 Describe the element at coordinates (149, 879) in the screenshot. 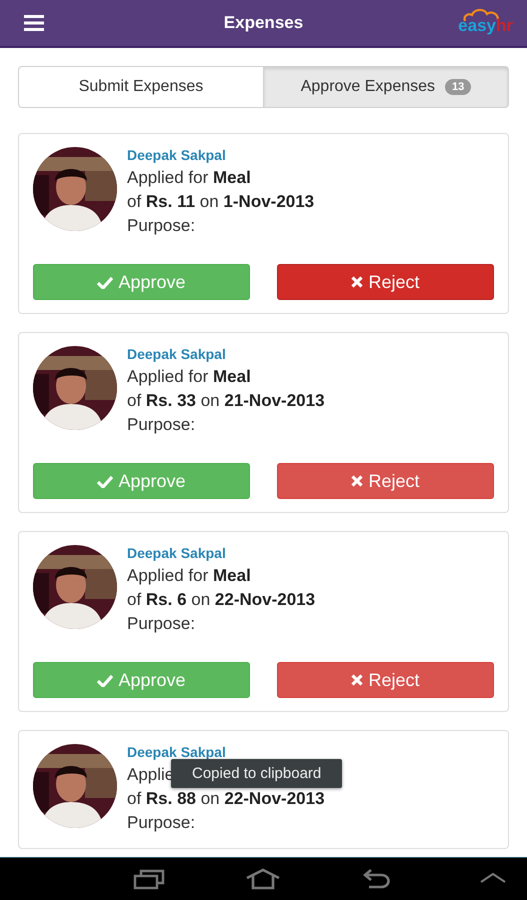

I see `recent-apps-icon` at that location.